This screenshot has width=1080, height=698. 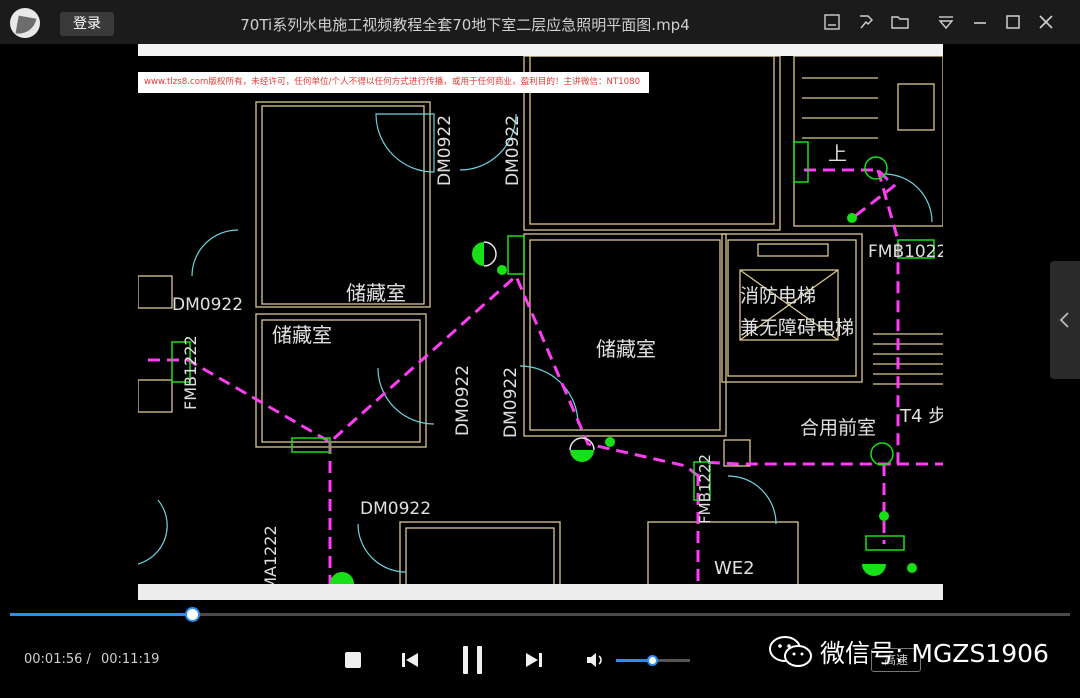 I want to click on minimize-icon, so click(x=980, y=22).